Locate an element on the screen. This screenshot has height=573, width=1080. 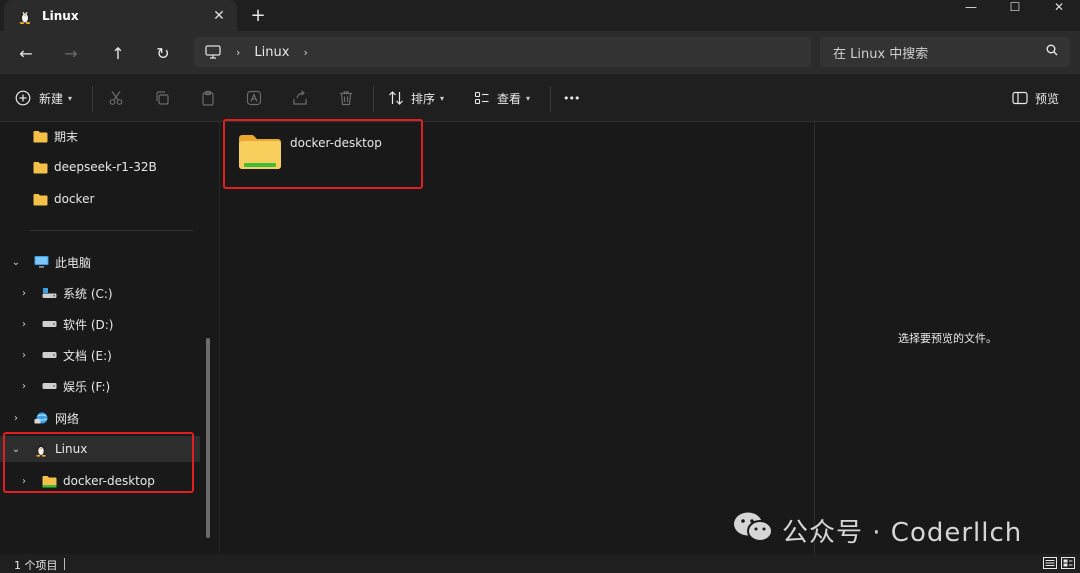
paste-button is located at coordinates (208, 98).